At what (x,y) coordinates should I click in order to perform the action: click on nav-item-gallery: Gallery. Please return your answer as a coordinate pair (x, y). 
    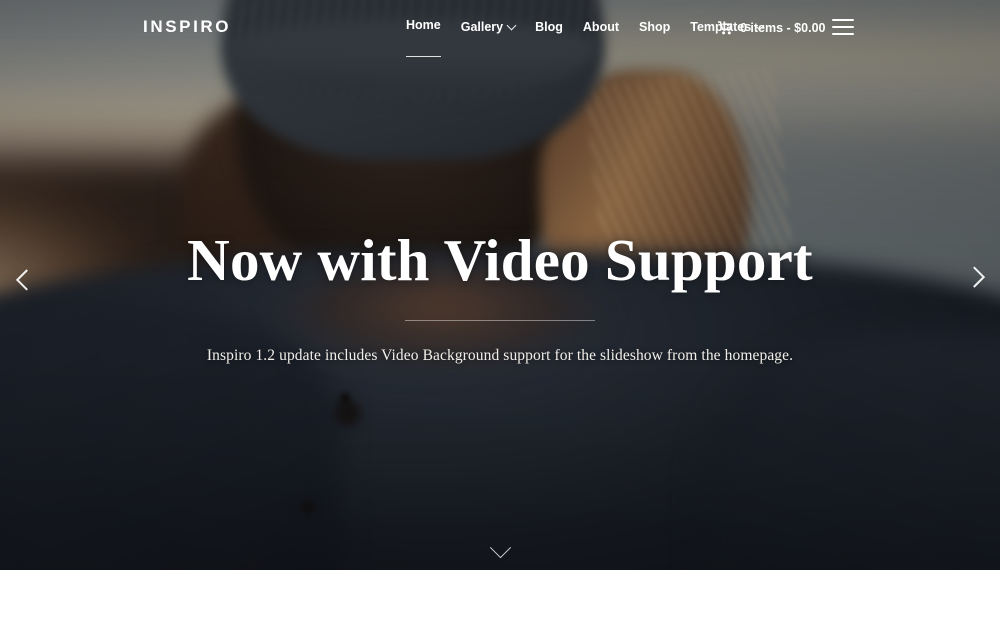
    Looking at the image, I should click on (488, 27).